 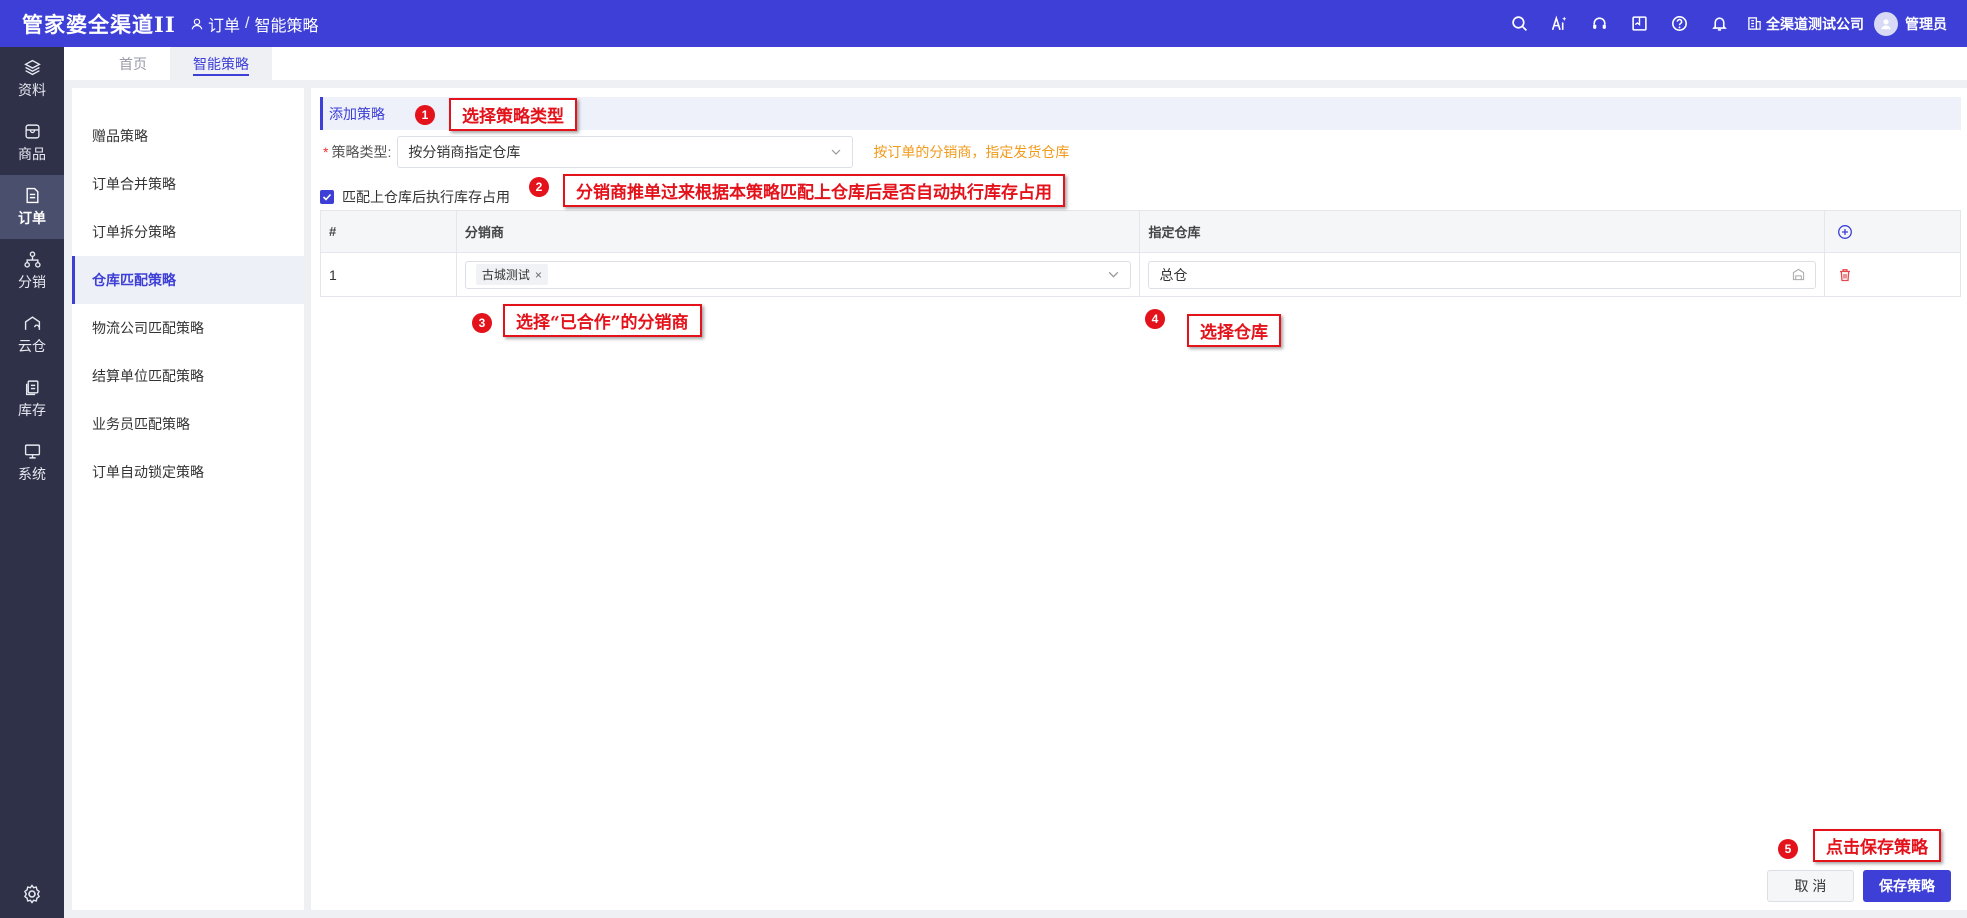 I want to click on strategy-type-hint: 按订单的分销商，指定发货仓库, so click(x=971, y=152).